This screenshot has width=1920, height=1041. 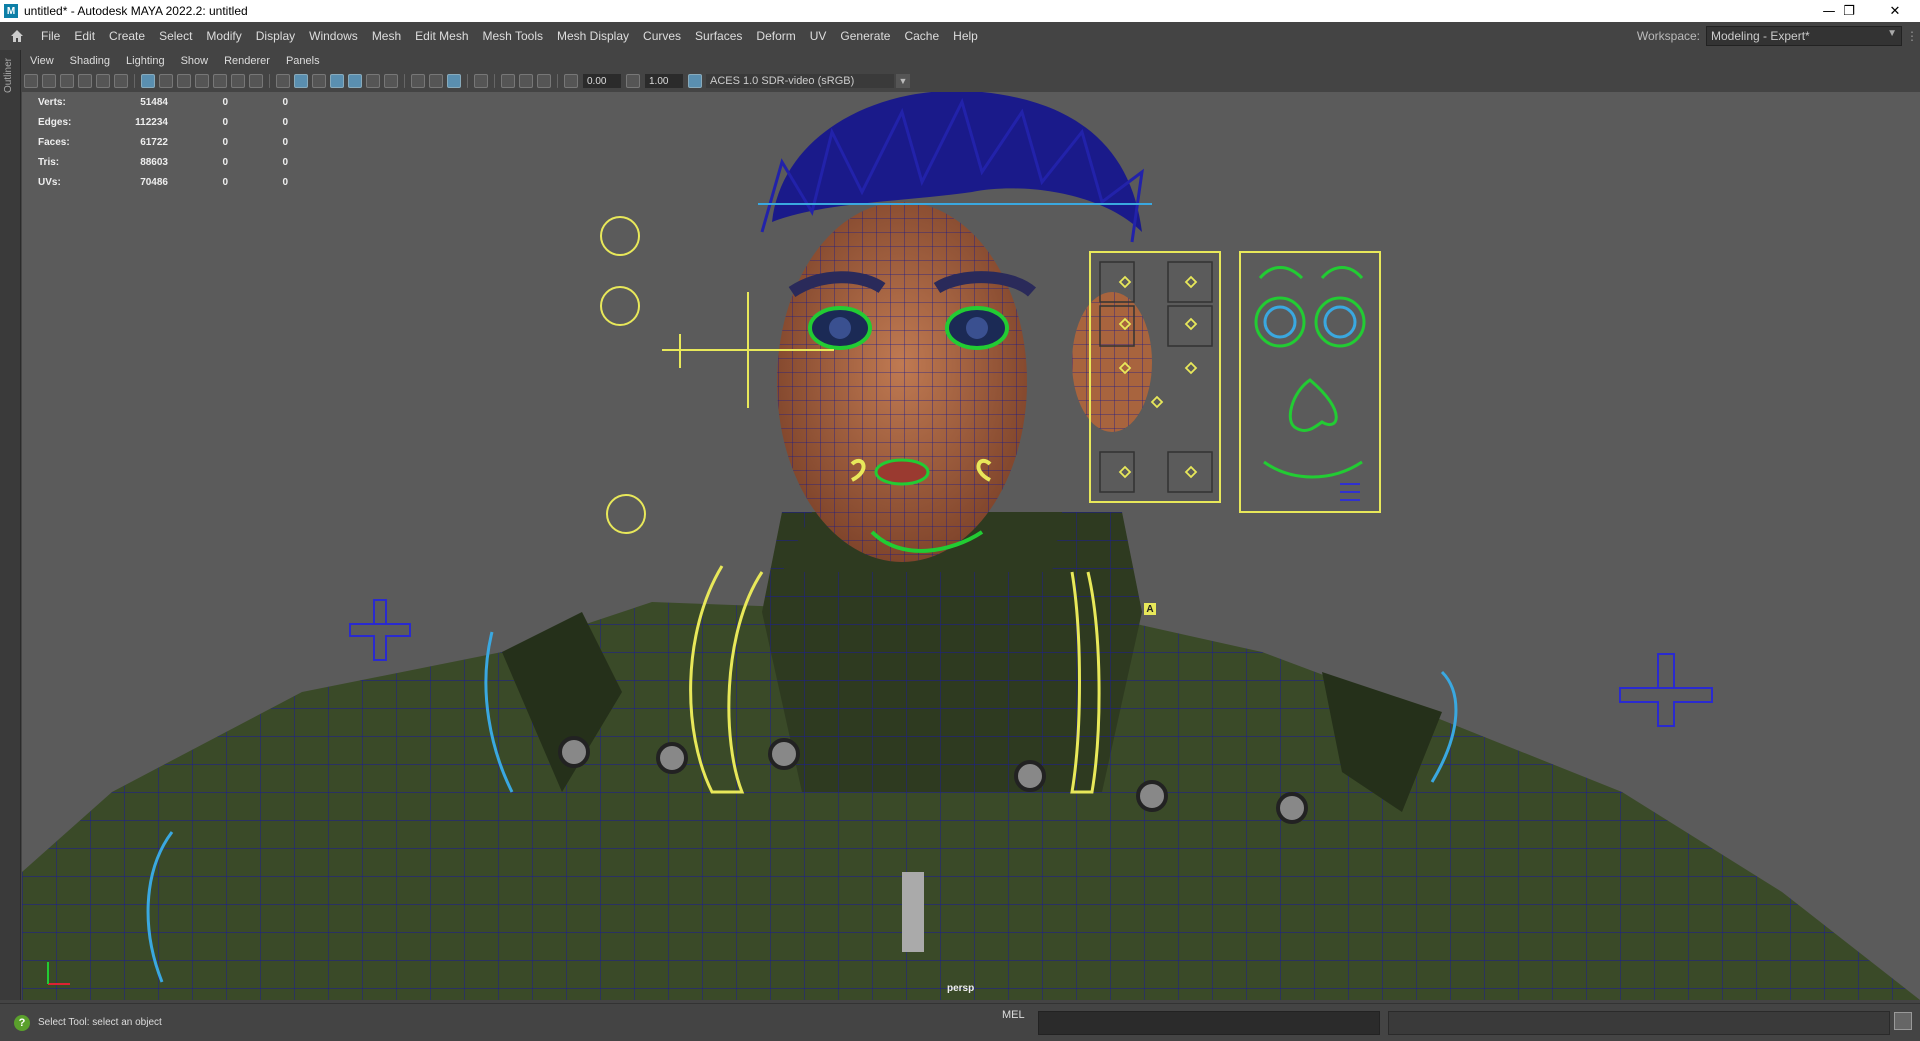 I want to click on menu-edit-mesh: Edit Mesh, so click(x=441, y=36).